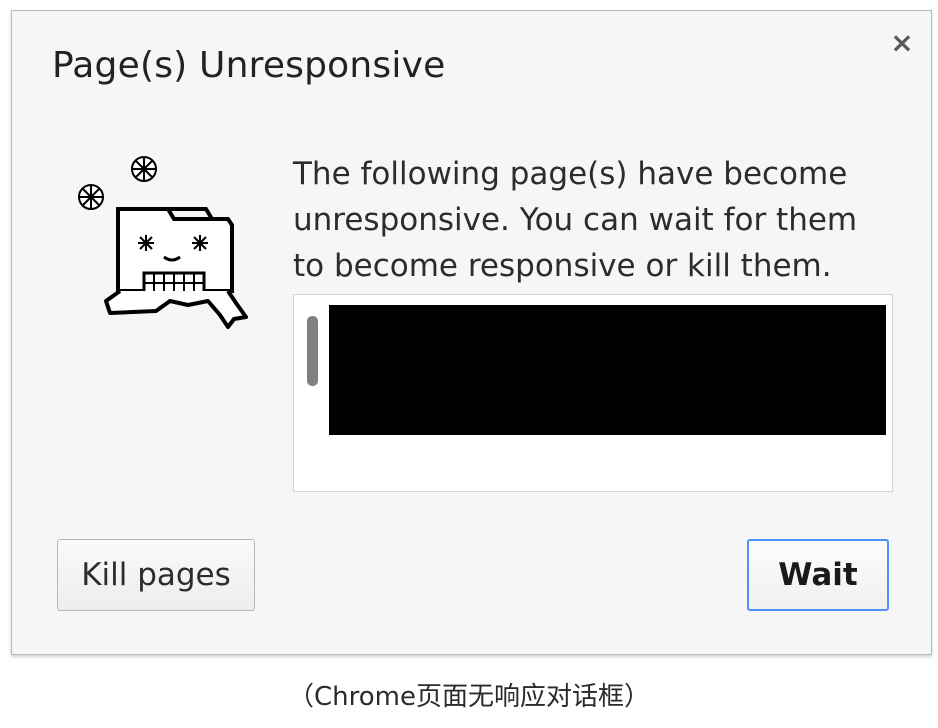 Image resolution: width=938 pixels, height=728 pixels. Describe the element at coordinates (312, 351) in the screenshot. I see `scrollbar-thumb` at that location.